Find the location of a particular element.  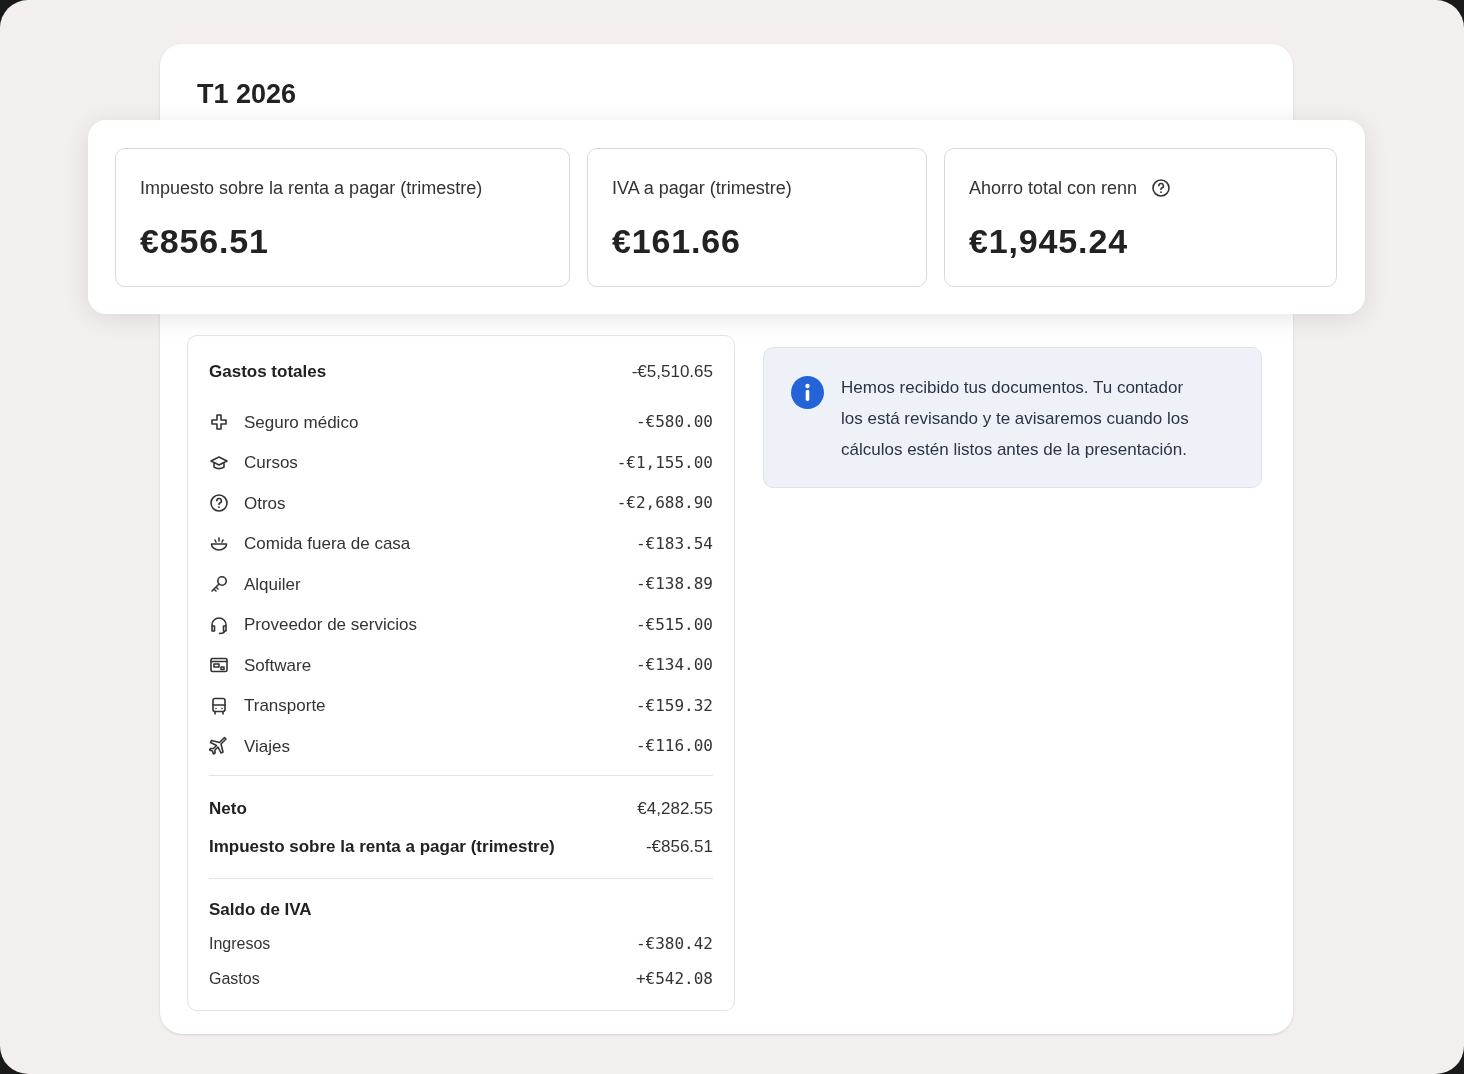

row-label: Alquiler is located at coordinates (272, 584).